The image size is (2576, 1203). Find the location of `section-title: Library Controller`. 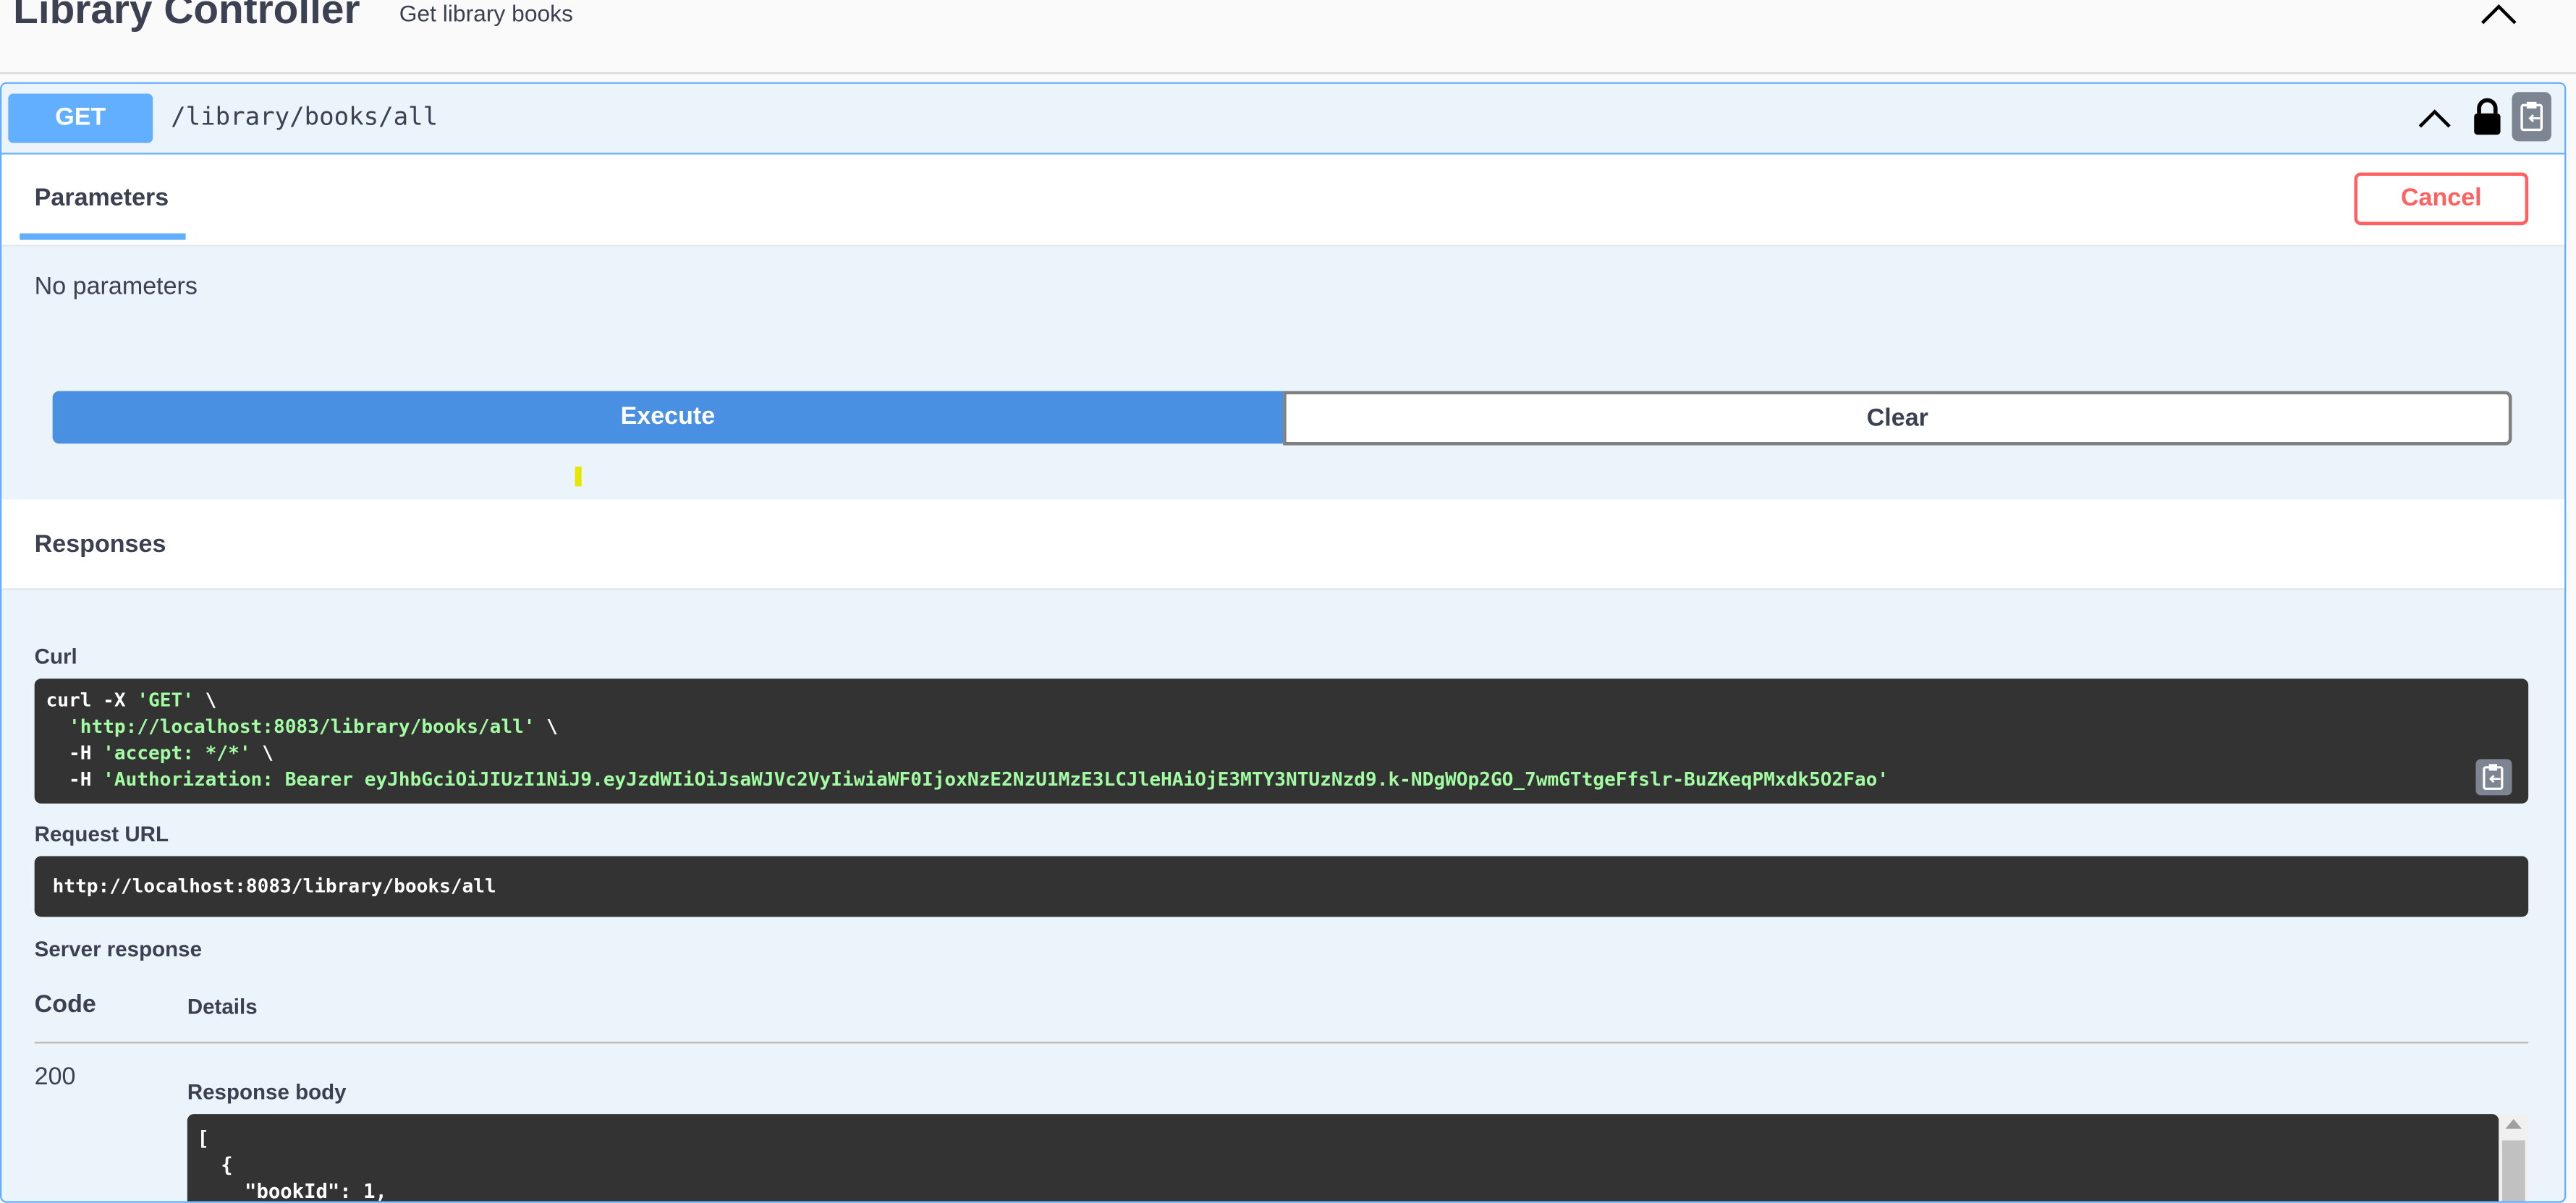

section-title: Library Controller is located at coordinates (186, 16).